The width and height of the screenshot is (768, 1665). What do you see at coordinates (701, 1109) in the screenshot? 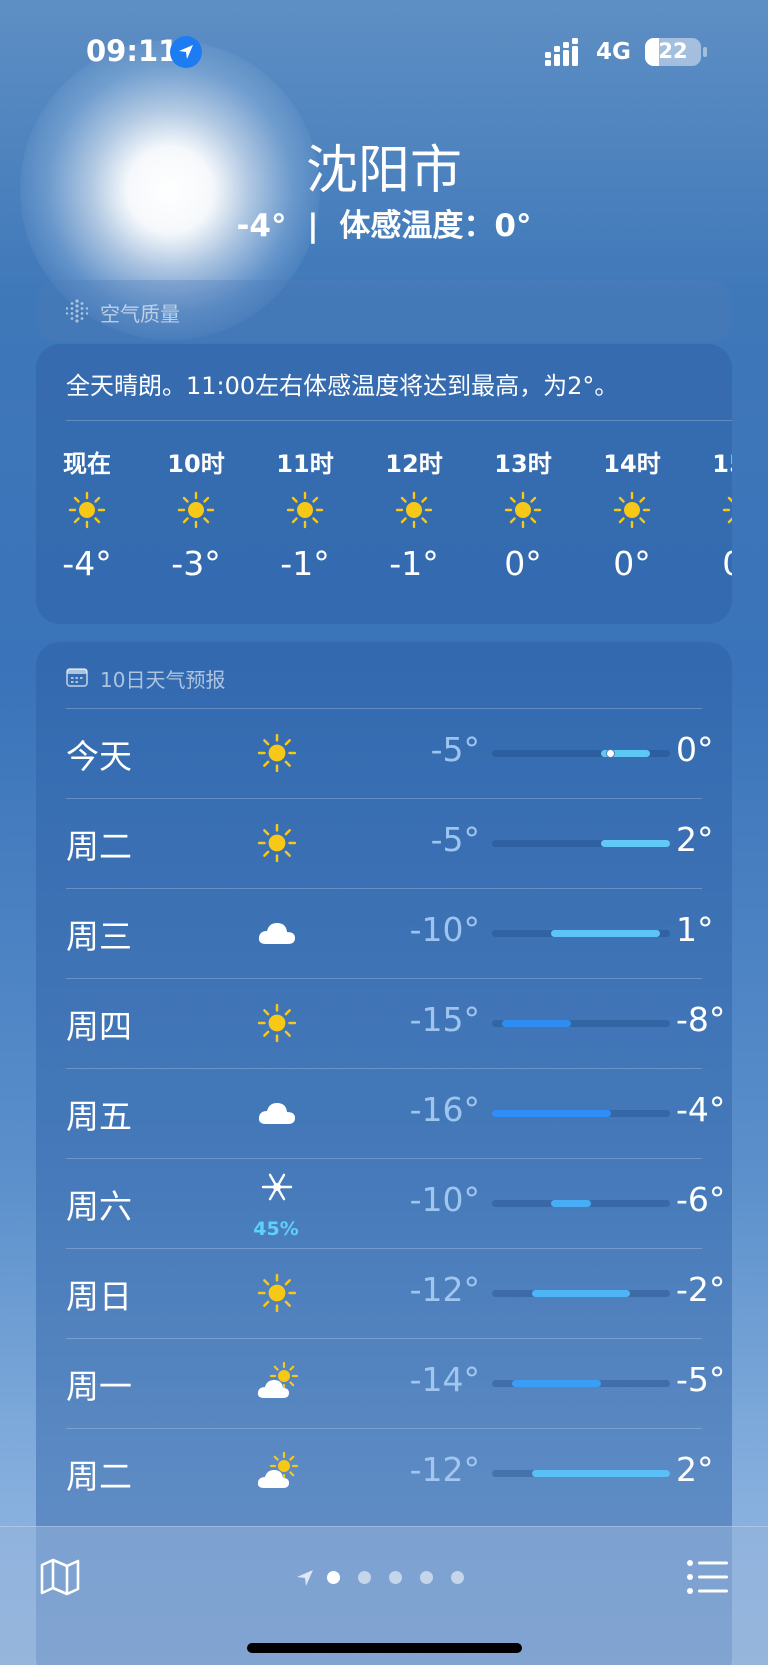
I see `high-temp: -4°` at bounding box center [701, 1109].